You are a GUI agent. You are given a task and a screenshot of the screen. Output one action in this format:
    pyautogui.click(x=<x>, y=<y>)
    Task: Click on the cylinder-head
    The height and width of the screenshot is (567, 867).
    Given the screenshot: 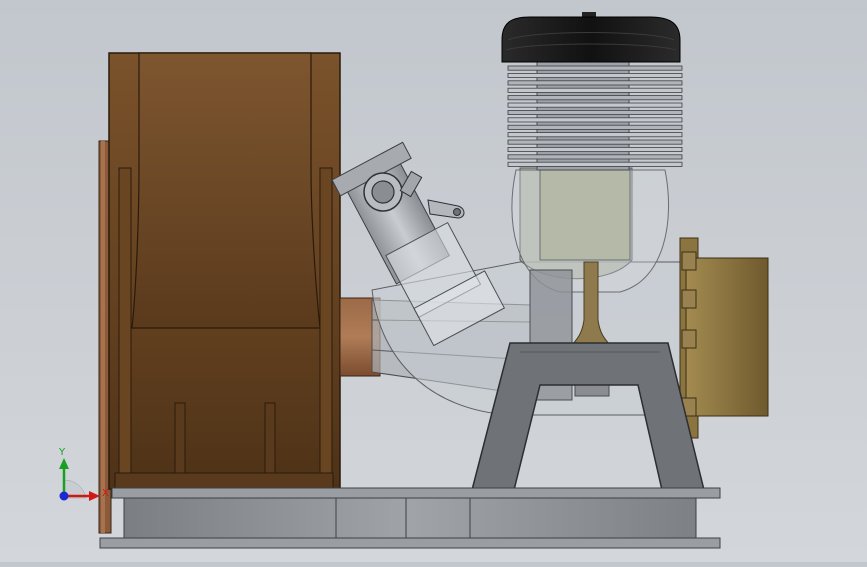 What is the action you would take?
    pyautogui.click(x=591, y=37)
    